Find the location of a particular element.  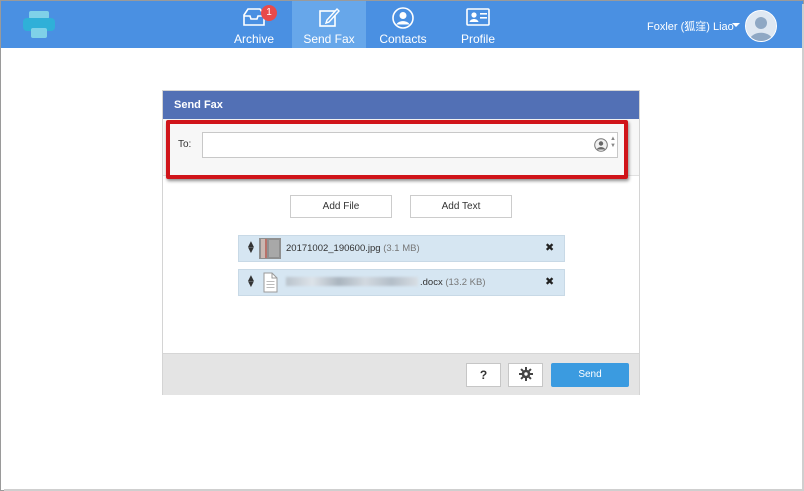

image-thumbnail-icon is located at coordinates (270, 248).